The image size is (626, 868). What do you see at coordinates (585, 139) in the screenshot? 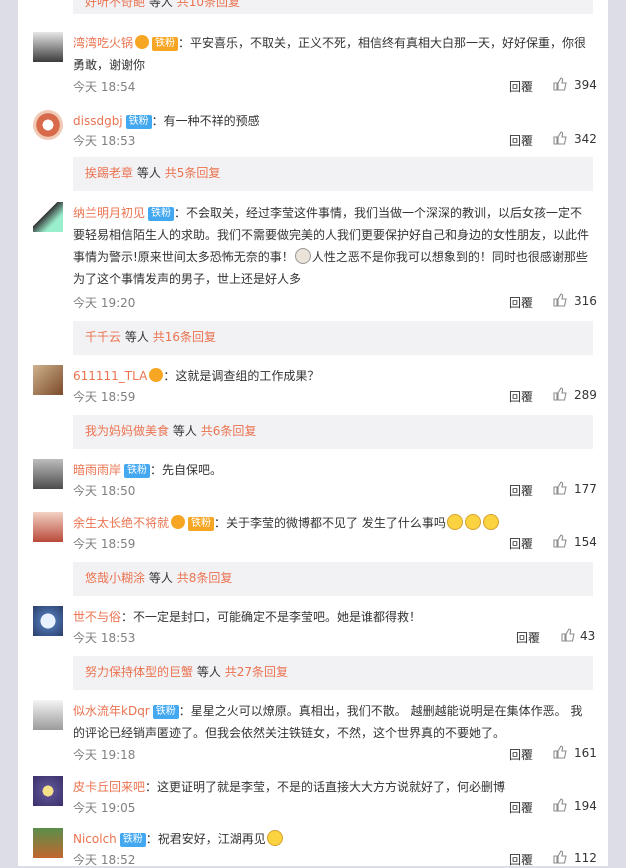
I see `like-count: 342` at bounding box center [585, 139].